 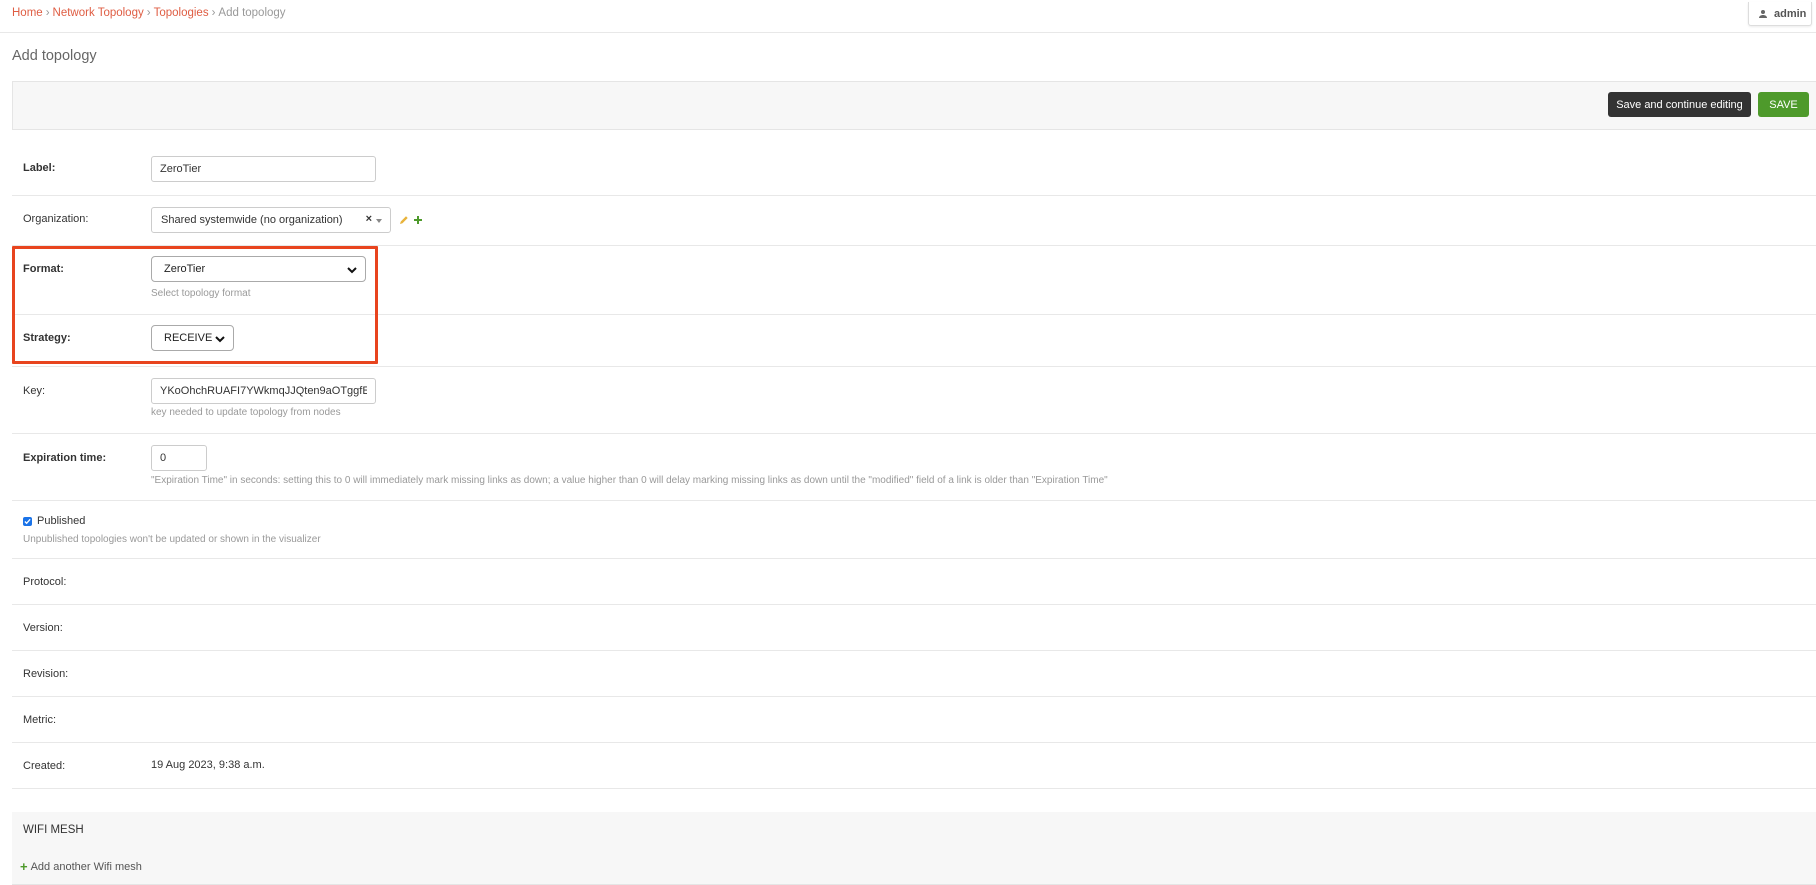 What do you see at coordinates (263, 169) in the screenshot?
I see `label-input` at bounding box center [263, 169].